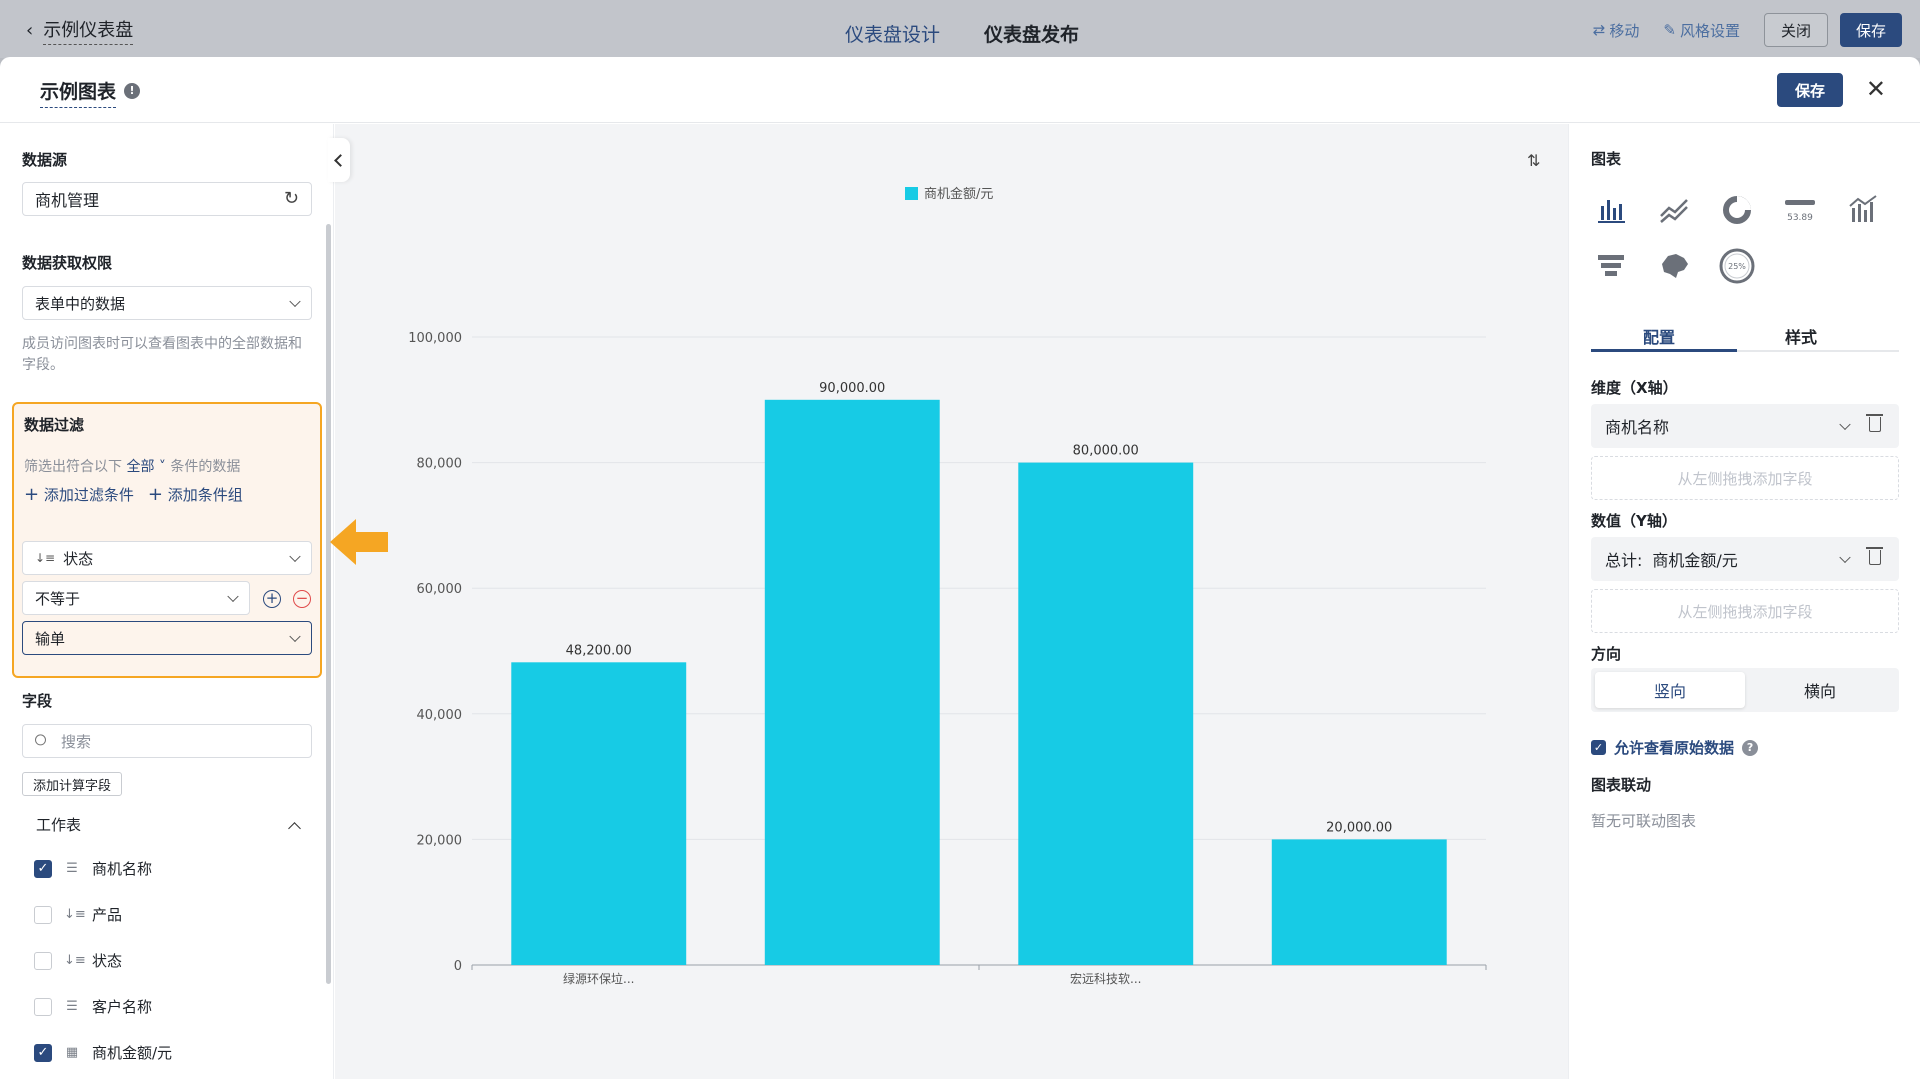 This screenshot has width=1920, height=1079. I want to click on close-icon: ✕, so click(1876, 89).